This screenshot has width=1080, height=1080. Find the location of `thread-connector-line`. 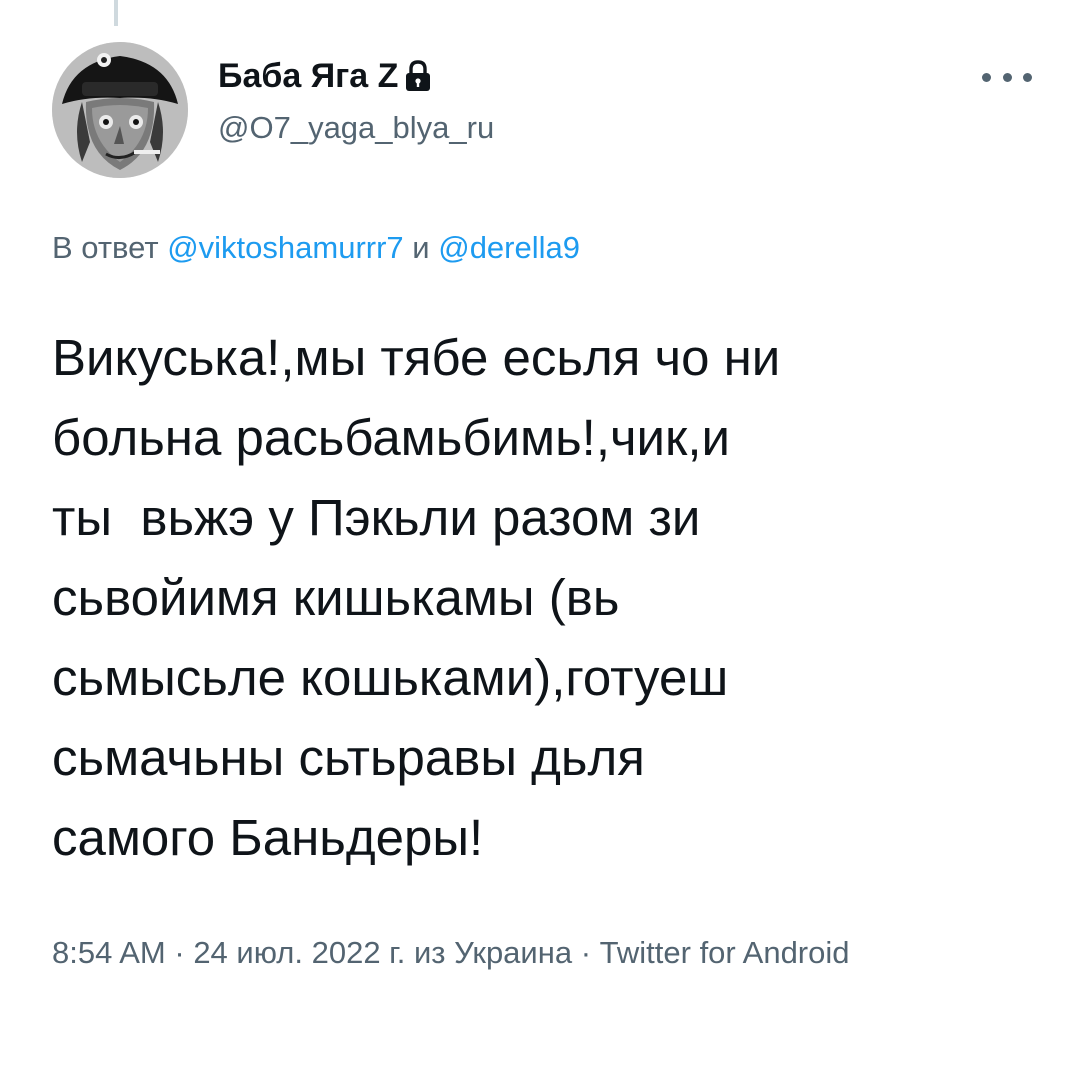

thread-connector-line is located at coordinates (116, 13).